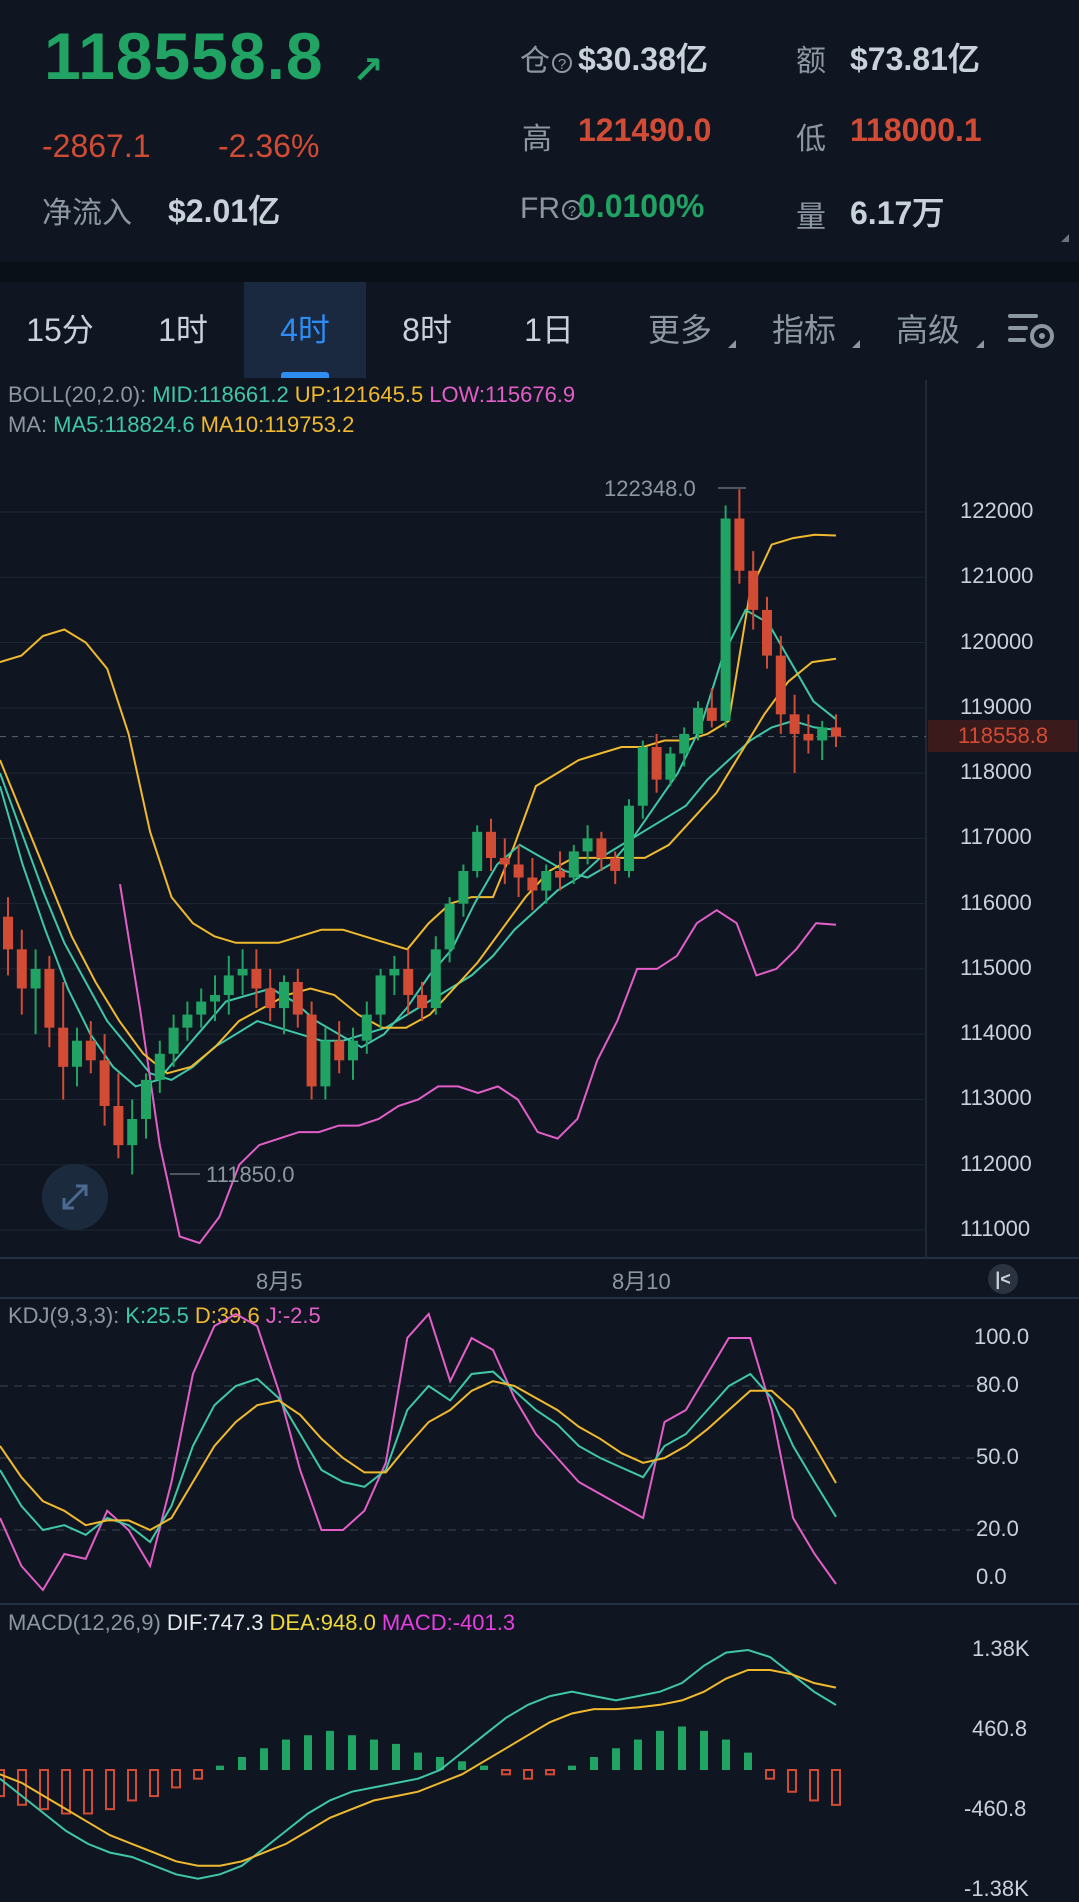 The width and height of the screenshot is (1079, 1902). What do you see at coordinates (562, 63) in the screenshot?
I see `help-icon: ?` at bounding box center [562, 63].